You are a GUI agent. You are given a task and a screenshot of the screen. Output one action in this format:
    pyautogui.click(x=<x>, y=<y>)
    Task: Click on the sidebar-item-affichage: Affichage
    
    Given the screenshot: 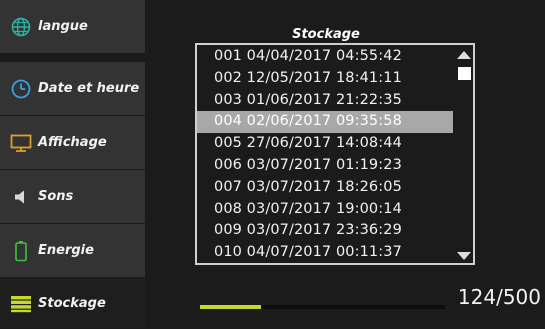 What is the action you would take?
    pyautogui.click(x=72, y=143)
    